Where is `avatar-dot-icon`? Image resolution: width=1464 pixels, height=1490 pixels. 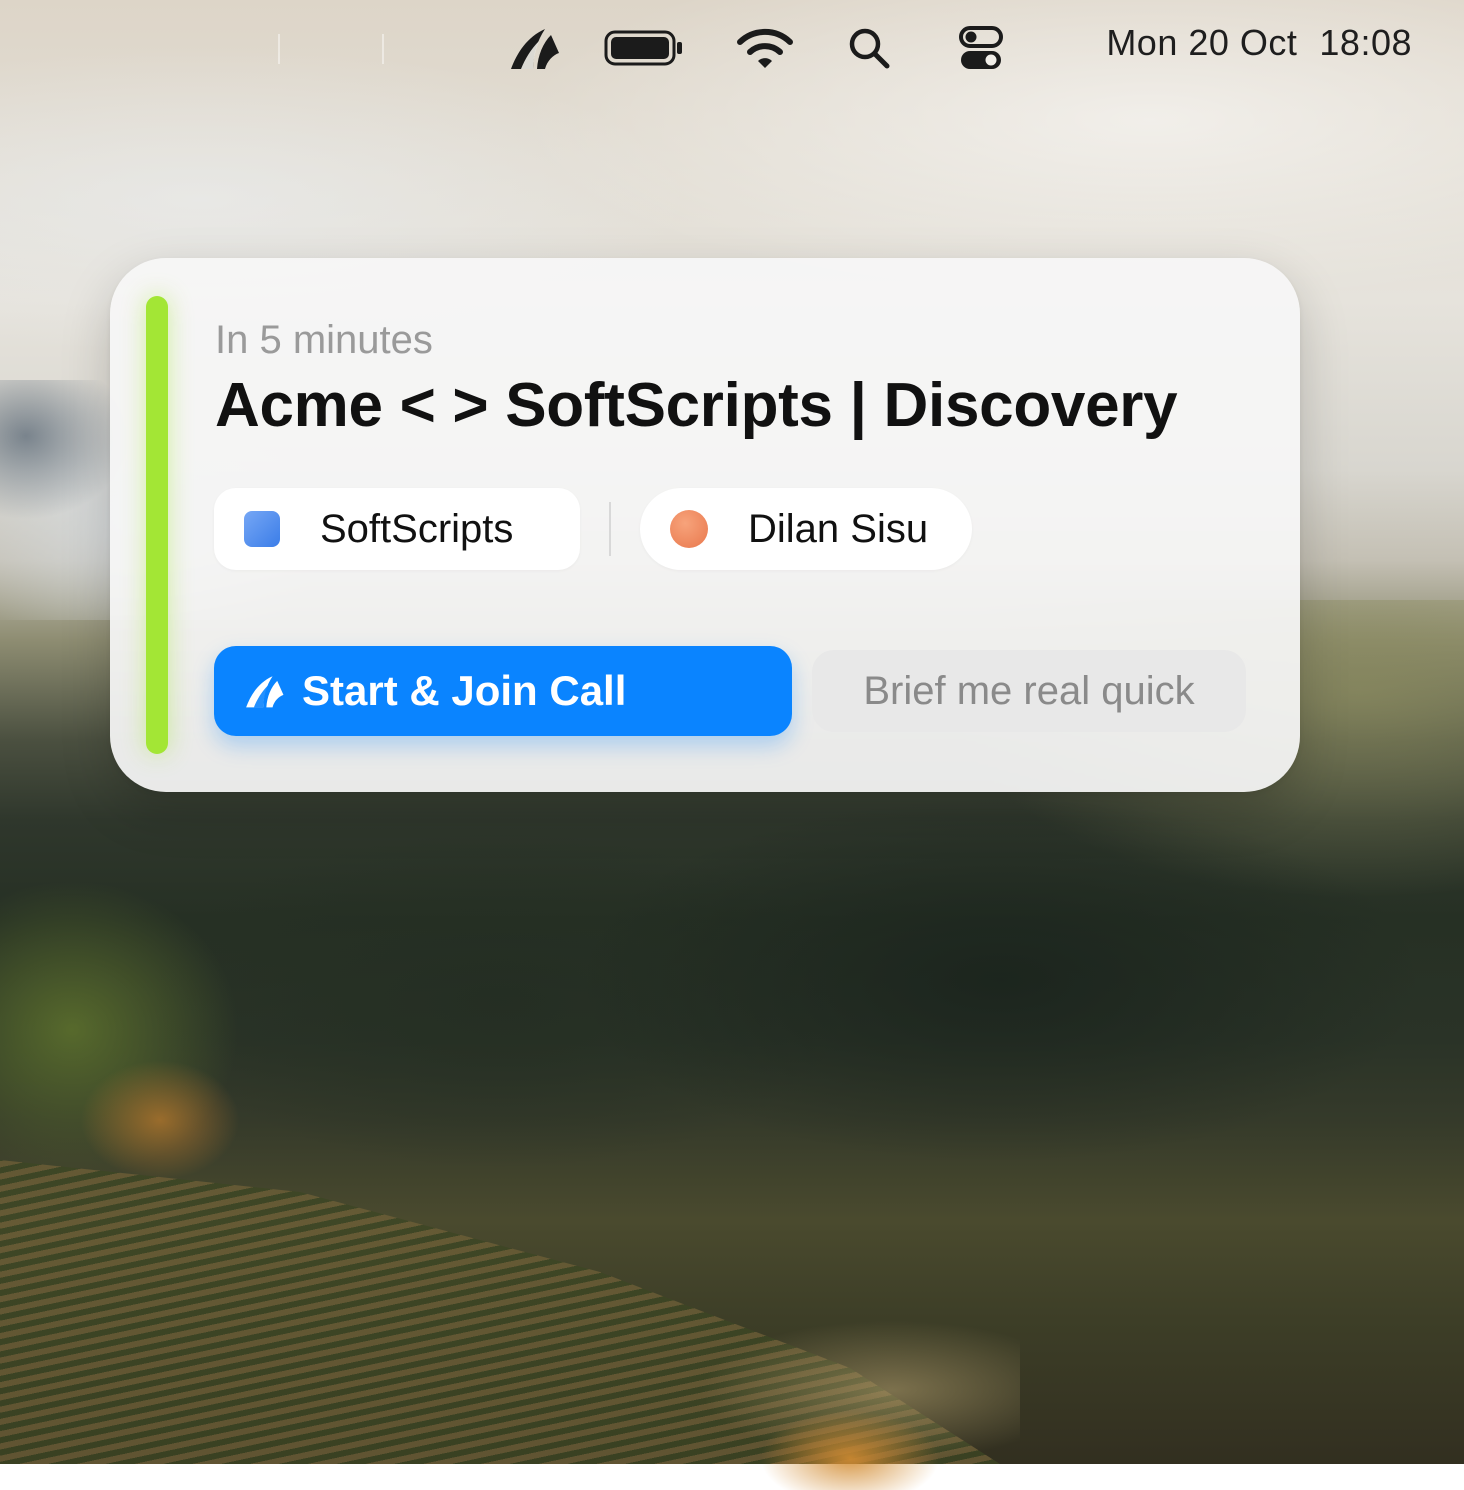
avatar-dot-icon is located at coordinates (689, 529).